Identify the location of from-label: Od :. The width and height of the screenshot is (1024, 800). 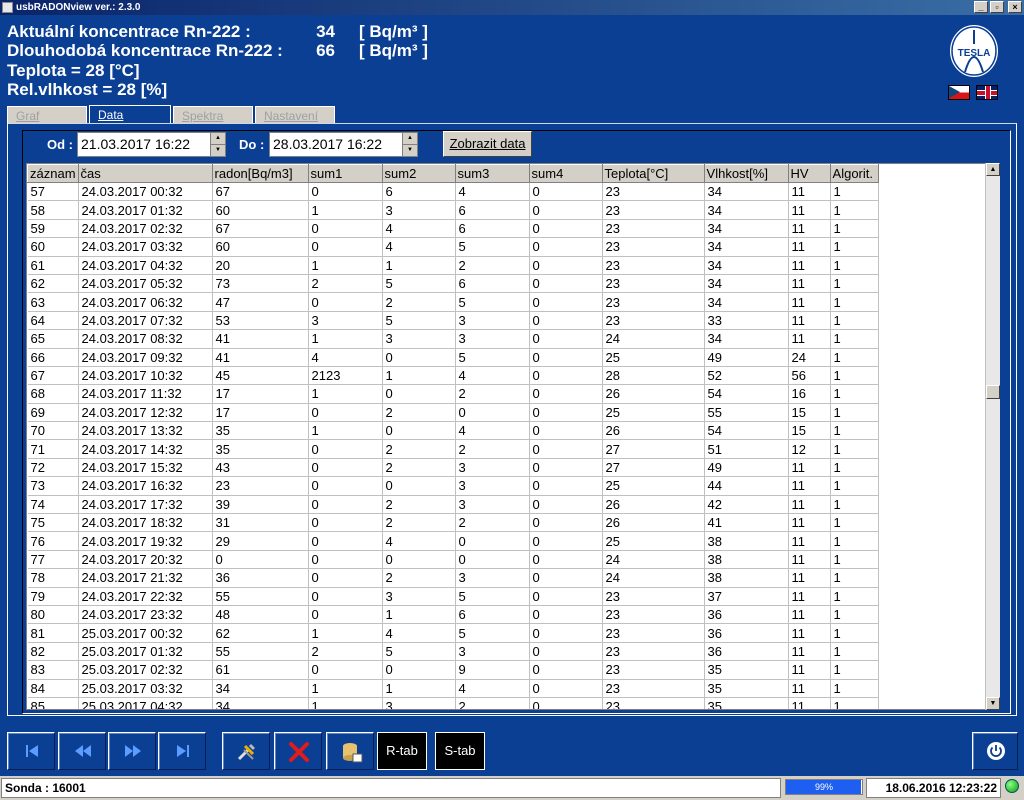
(60, 144).